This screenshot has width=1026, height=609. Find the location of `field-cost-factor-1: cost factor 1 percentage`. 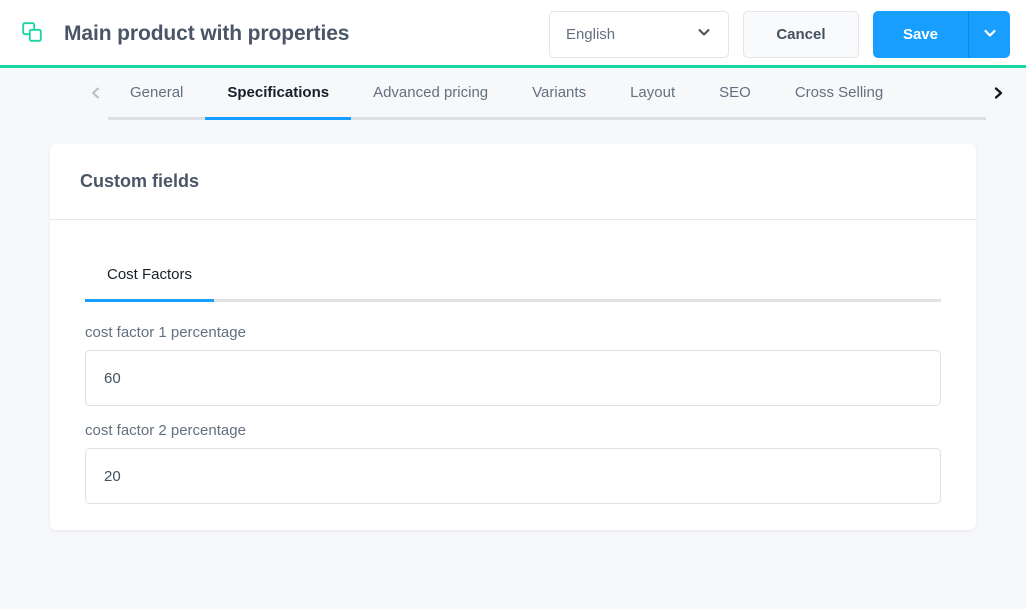

field-cost-factor-1: cost factor 1 percentage is located at coordinates (513, 365).